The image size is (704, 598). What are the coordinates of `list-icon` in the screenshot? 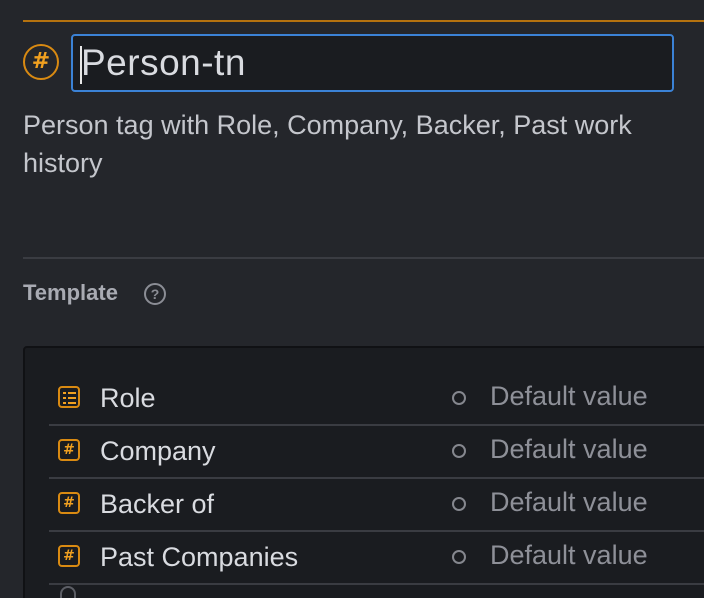 It's located at (69, 397).